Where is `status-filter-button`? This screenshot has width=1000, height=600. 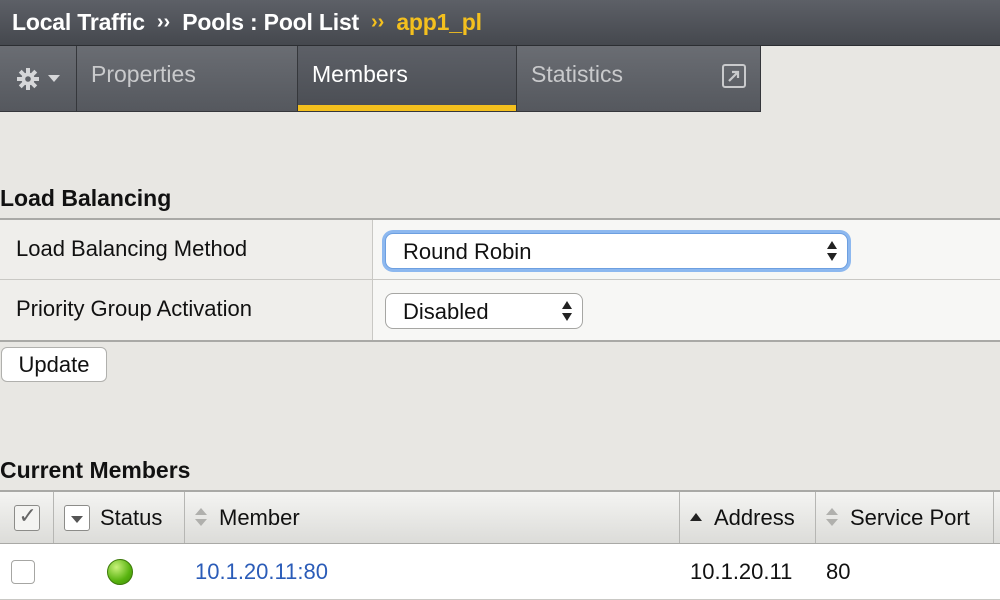 status-filter-button is located at coordinates (77, 517).